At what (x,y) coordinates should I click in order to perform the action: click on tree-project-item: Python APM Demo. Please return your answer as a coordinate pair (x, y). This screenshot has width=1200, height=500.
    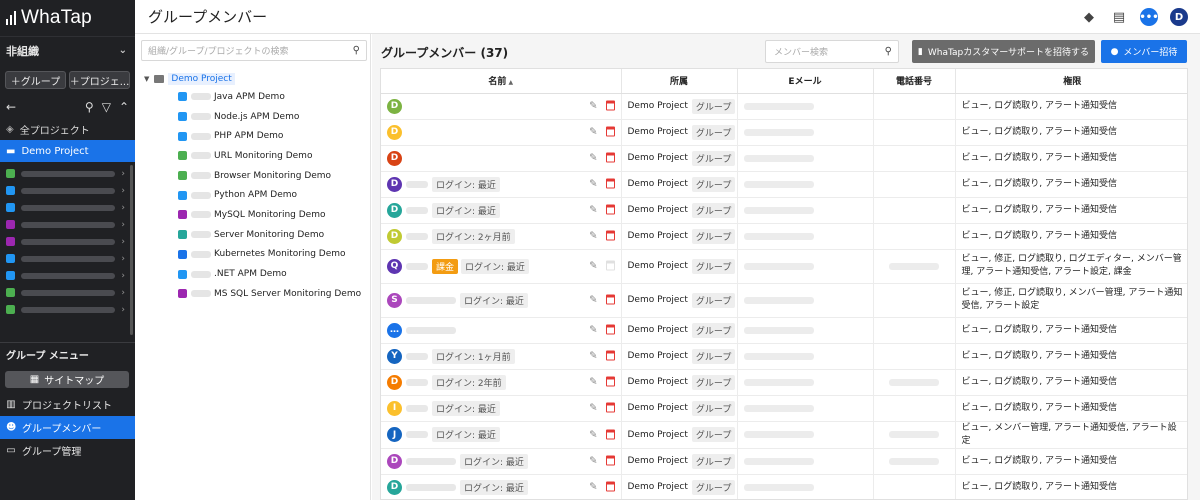
    Looking at the image, I should click on (269, 195).